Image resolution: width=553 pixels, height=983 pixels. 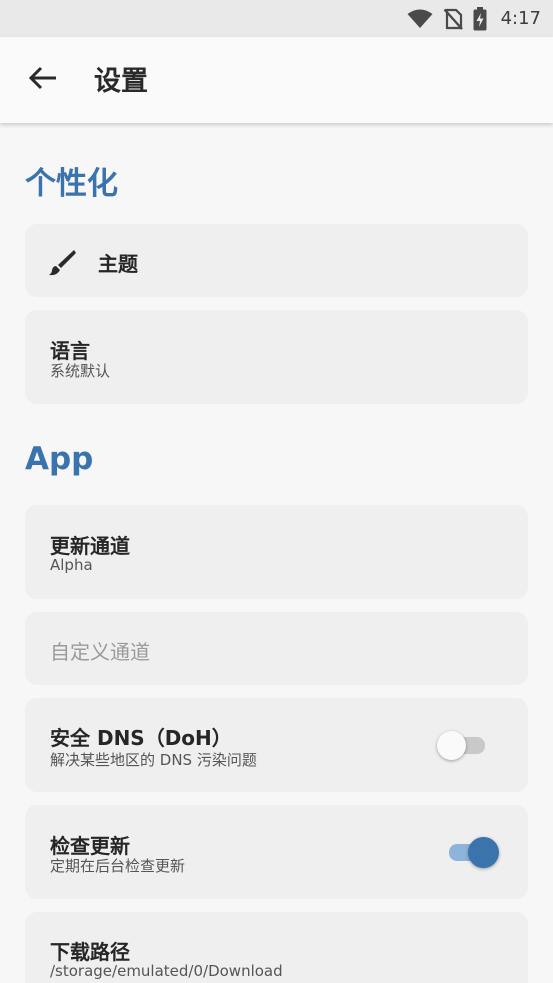 I want to click on status-bar: 4:17, so click(x=276, y=18).